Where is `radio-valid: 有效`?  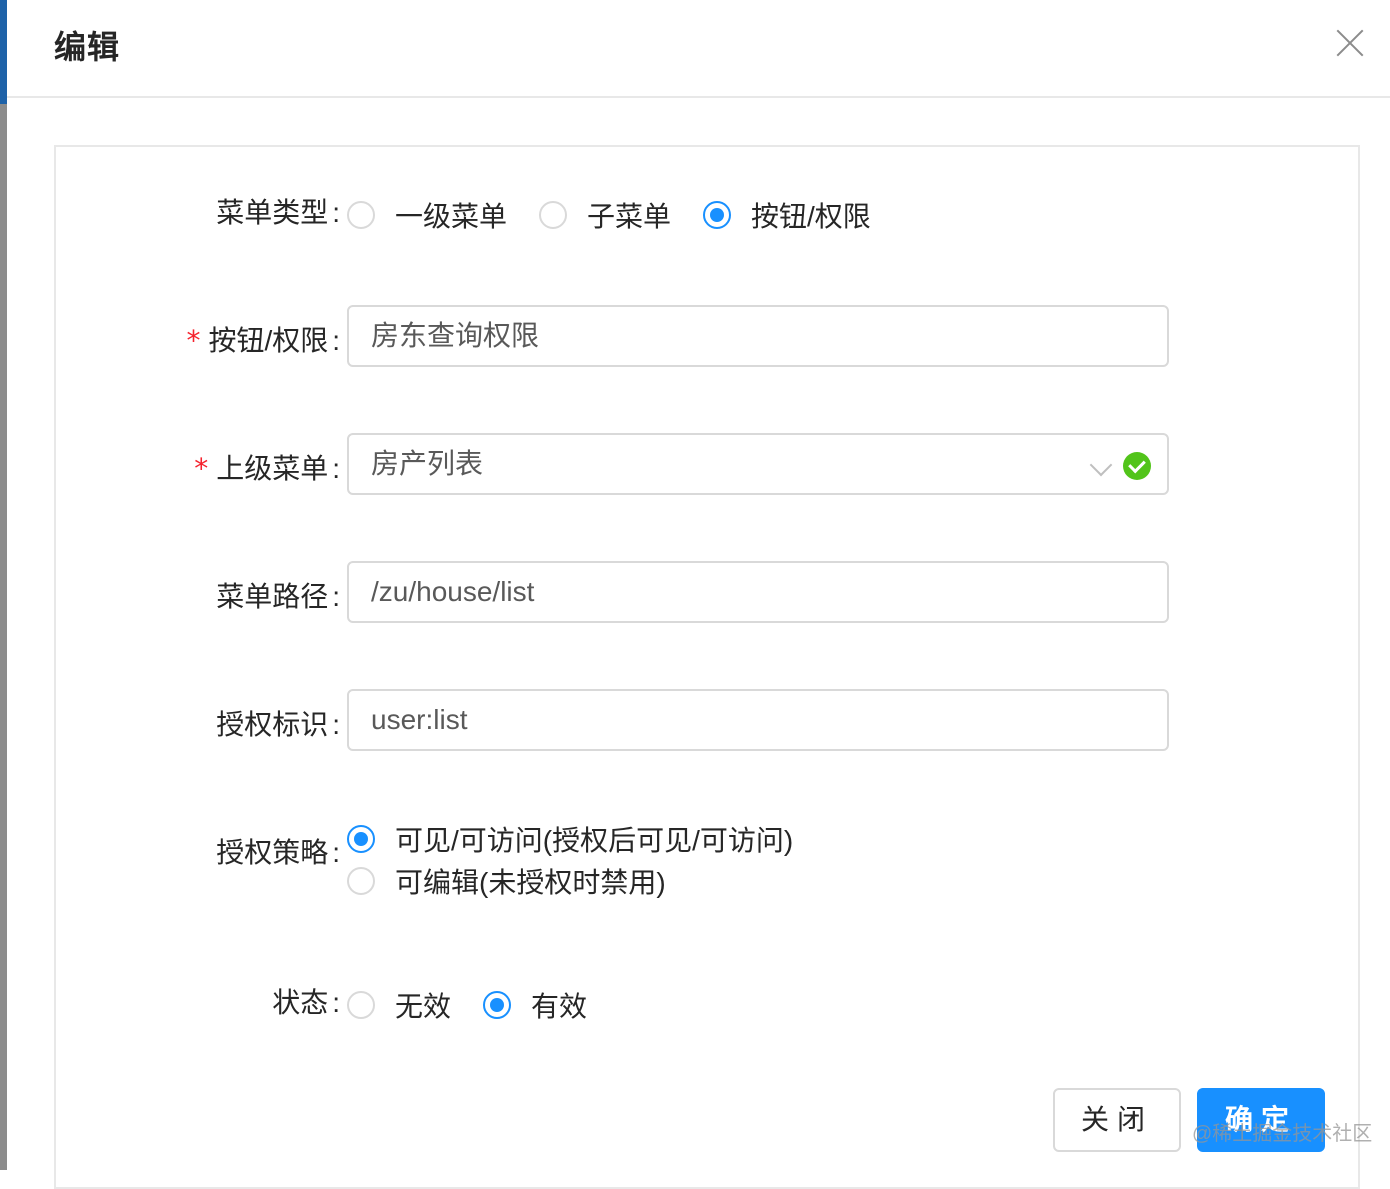
radio-valid: 有效 is located at coordinates (535, 1005).